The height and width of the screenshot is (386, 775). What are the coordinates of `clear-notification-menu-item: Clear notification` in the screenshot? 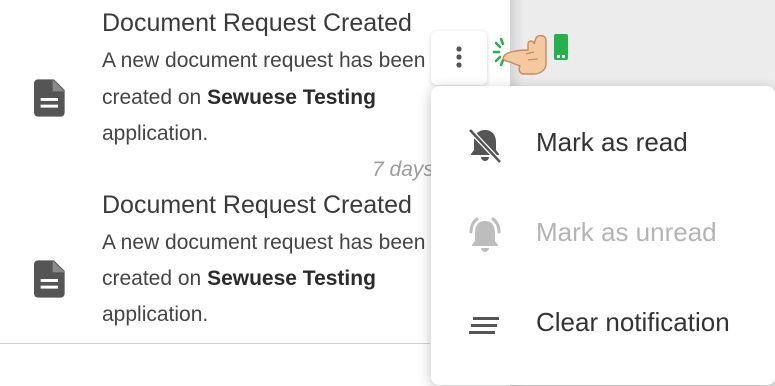 It's located at (603, 324).